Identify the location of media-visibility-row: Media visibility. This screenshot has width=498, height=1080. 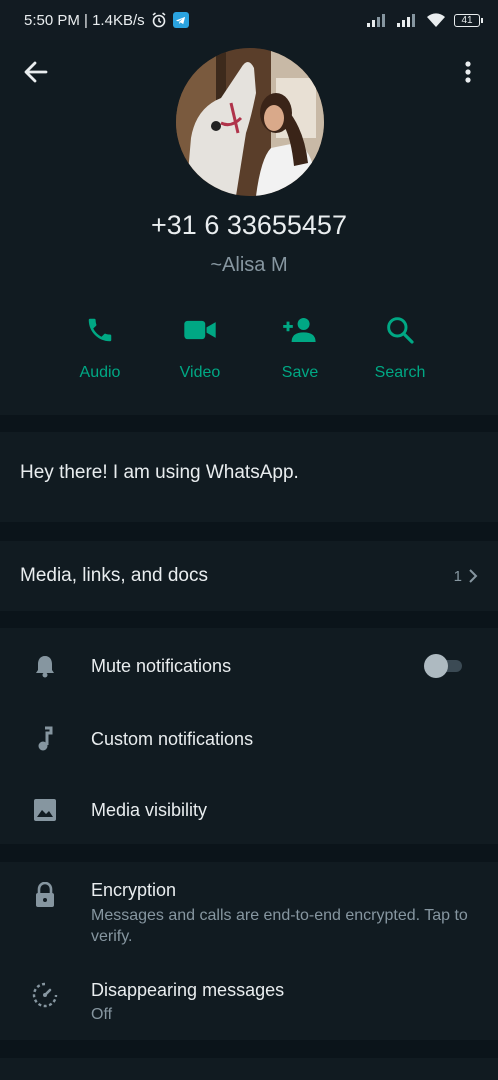
(249, 810).